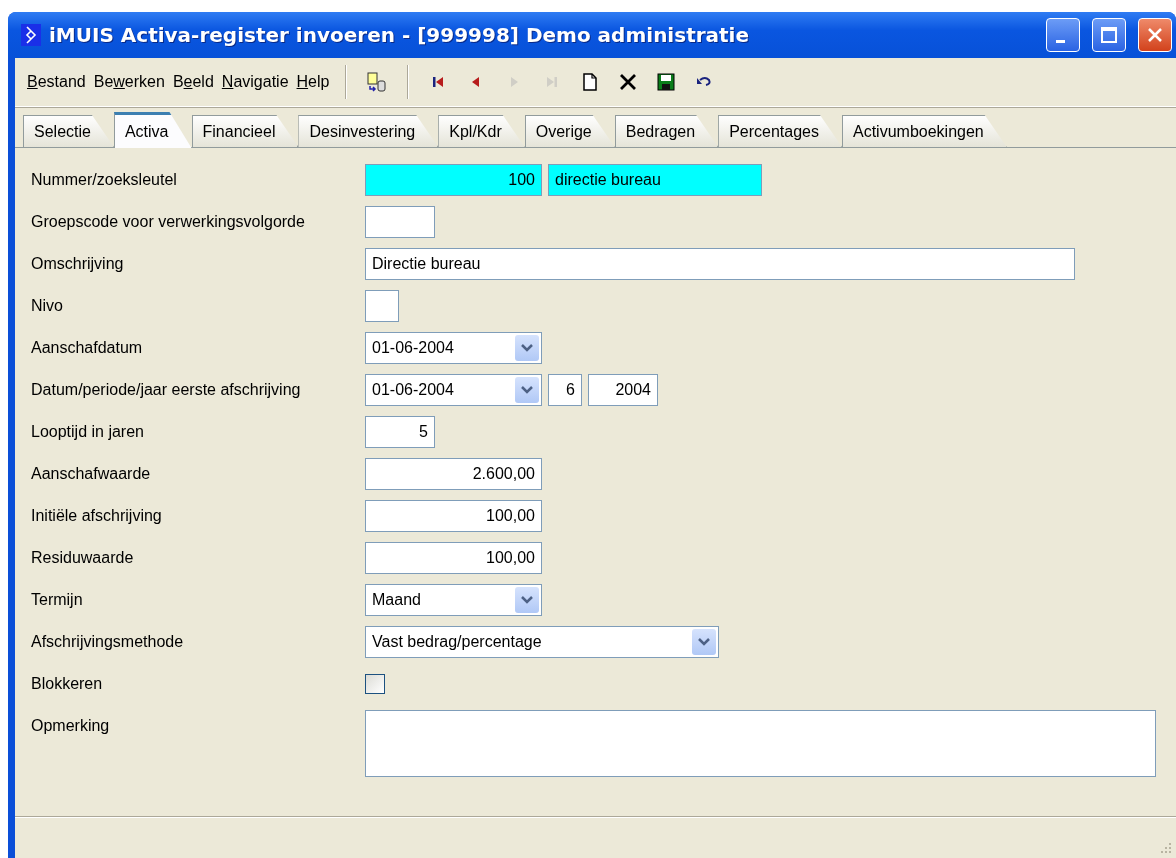 Image resolution: width=1176 pixels, height=858 pixels. Describe the element at coordinates (57, 600) in the screenshot. I see `field-label: Termijn` at that location.